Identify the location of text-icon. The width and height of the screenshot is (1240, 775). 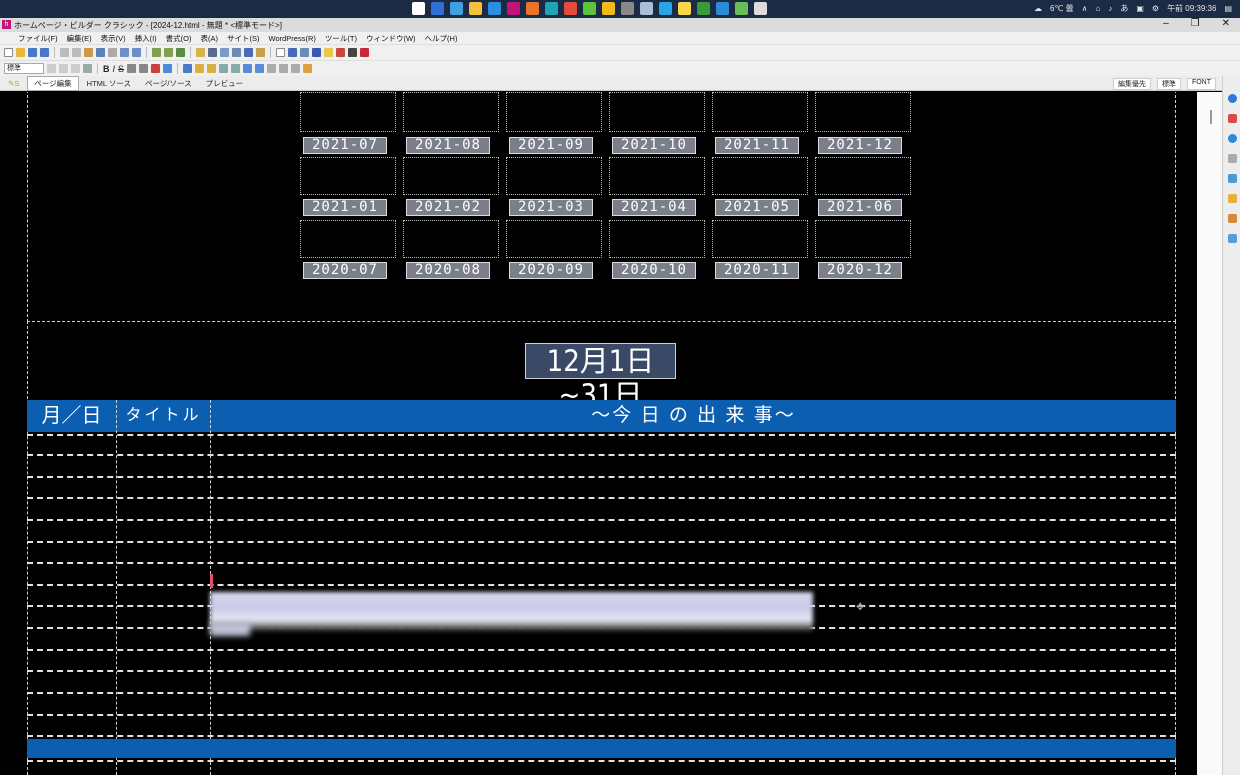
(248, 52).